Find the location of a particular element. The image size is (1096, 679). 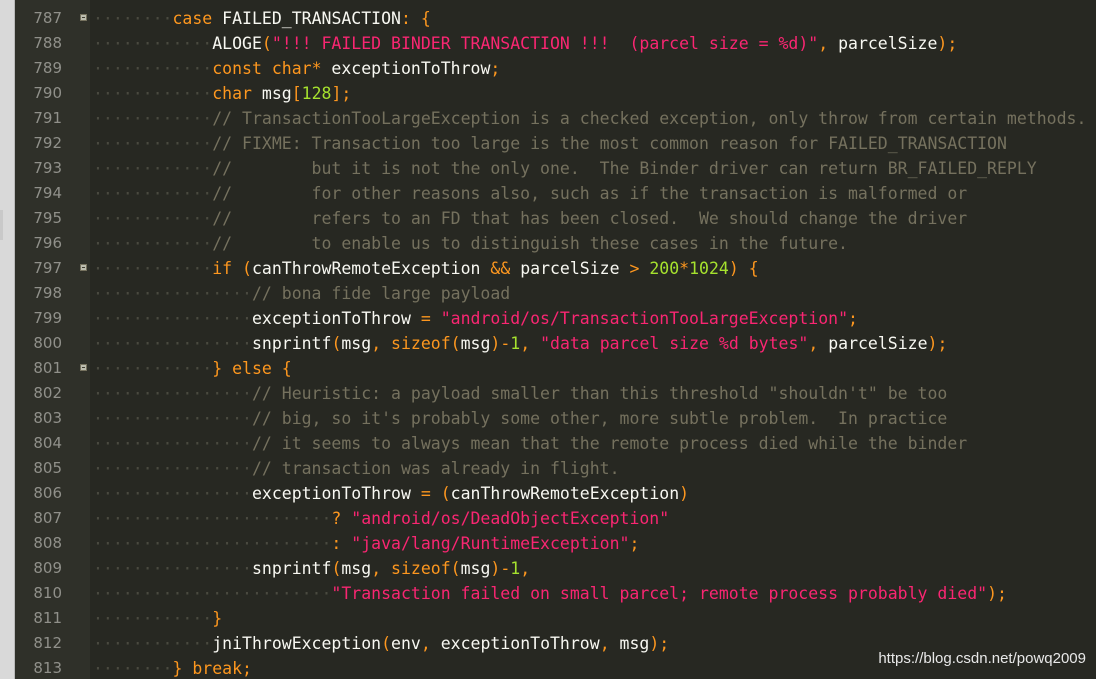

code-token: )- is located at coordinates (500, 343).